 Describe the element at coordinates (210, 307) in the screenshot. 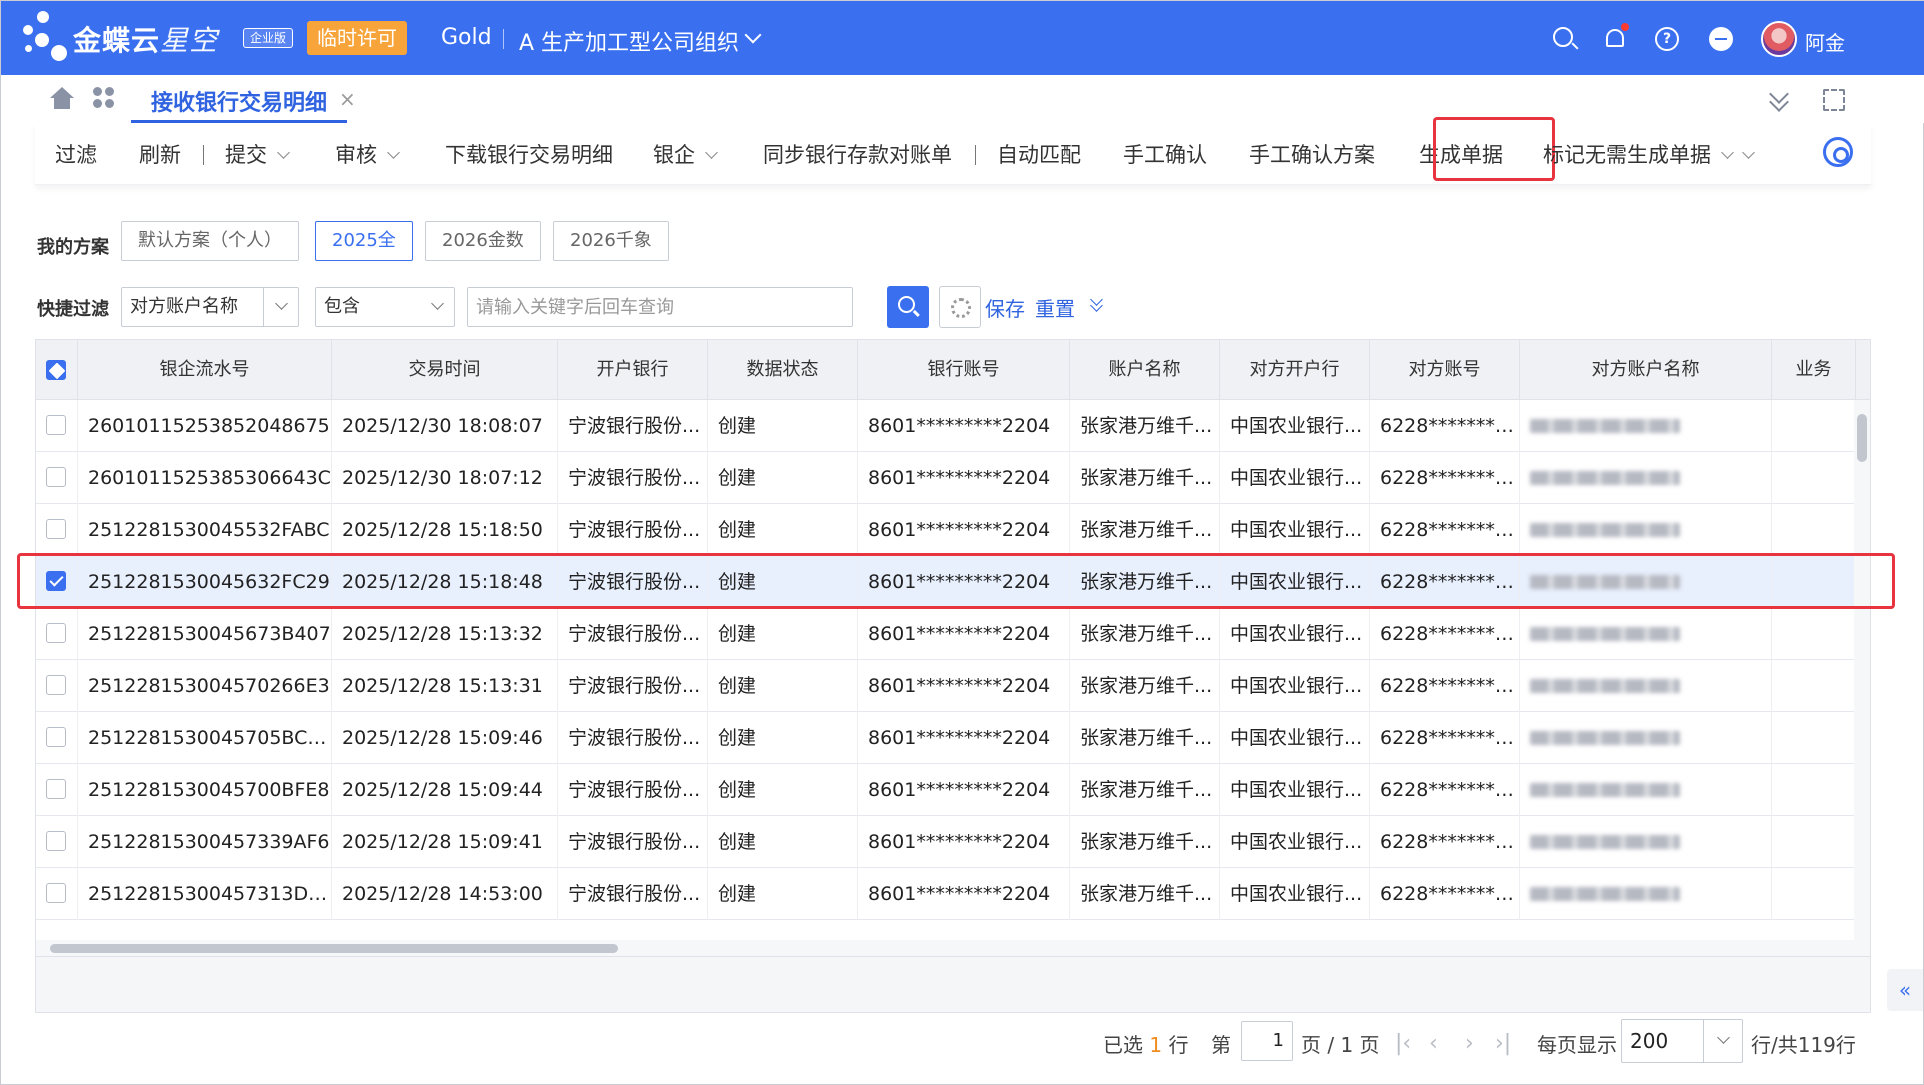

I see `filter-field-select: 对方账户名称` at that location.